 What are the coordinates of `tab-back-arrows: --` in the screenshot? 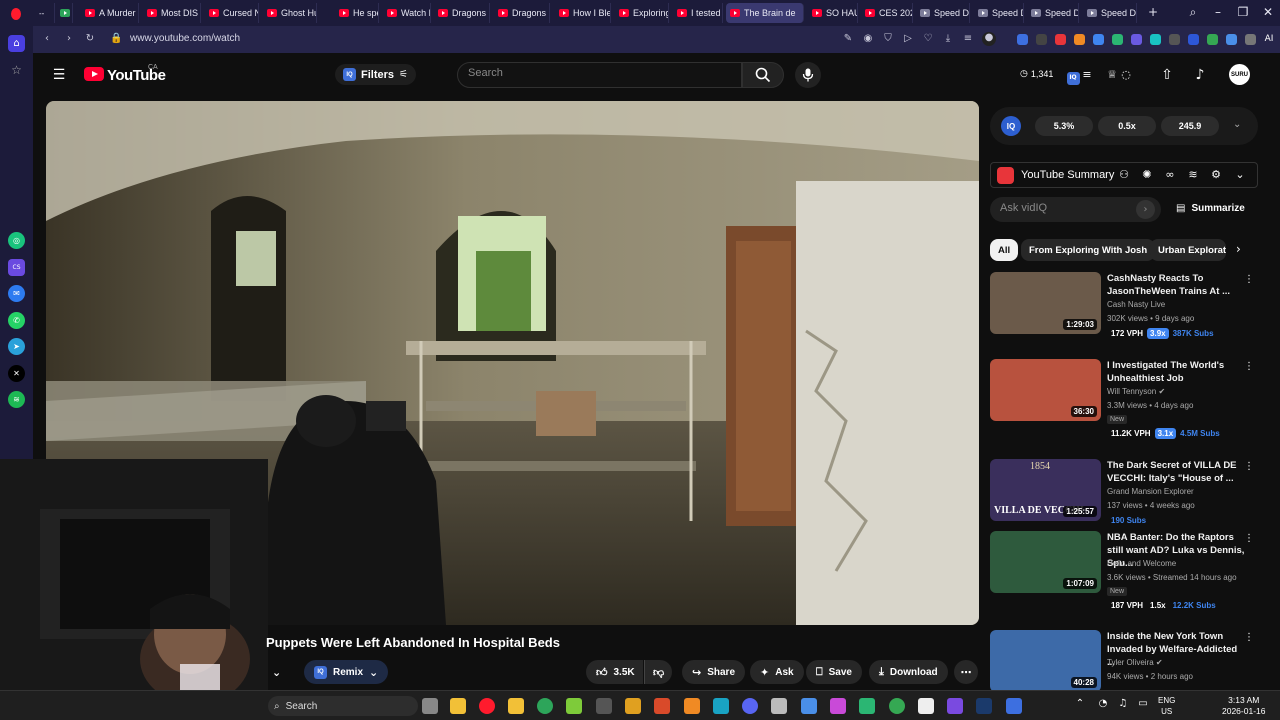 It's located at (45, 13).